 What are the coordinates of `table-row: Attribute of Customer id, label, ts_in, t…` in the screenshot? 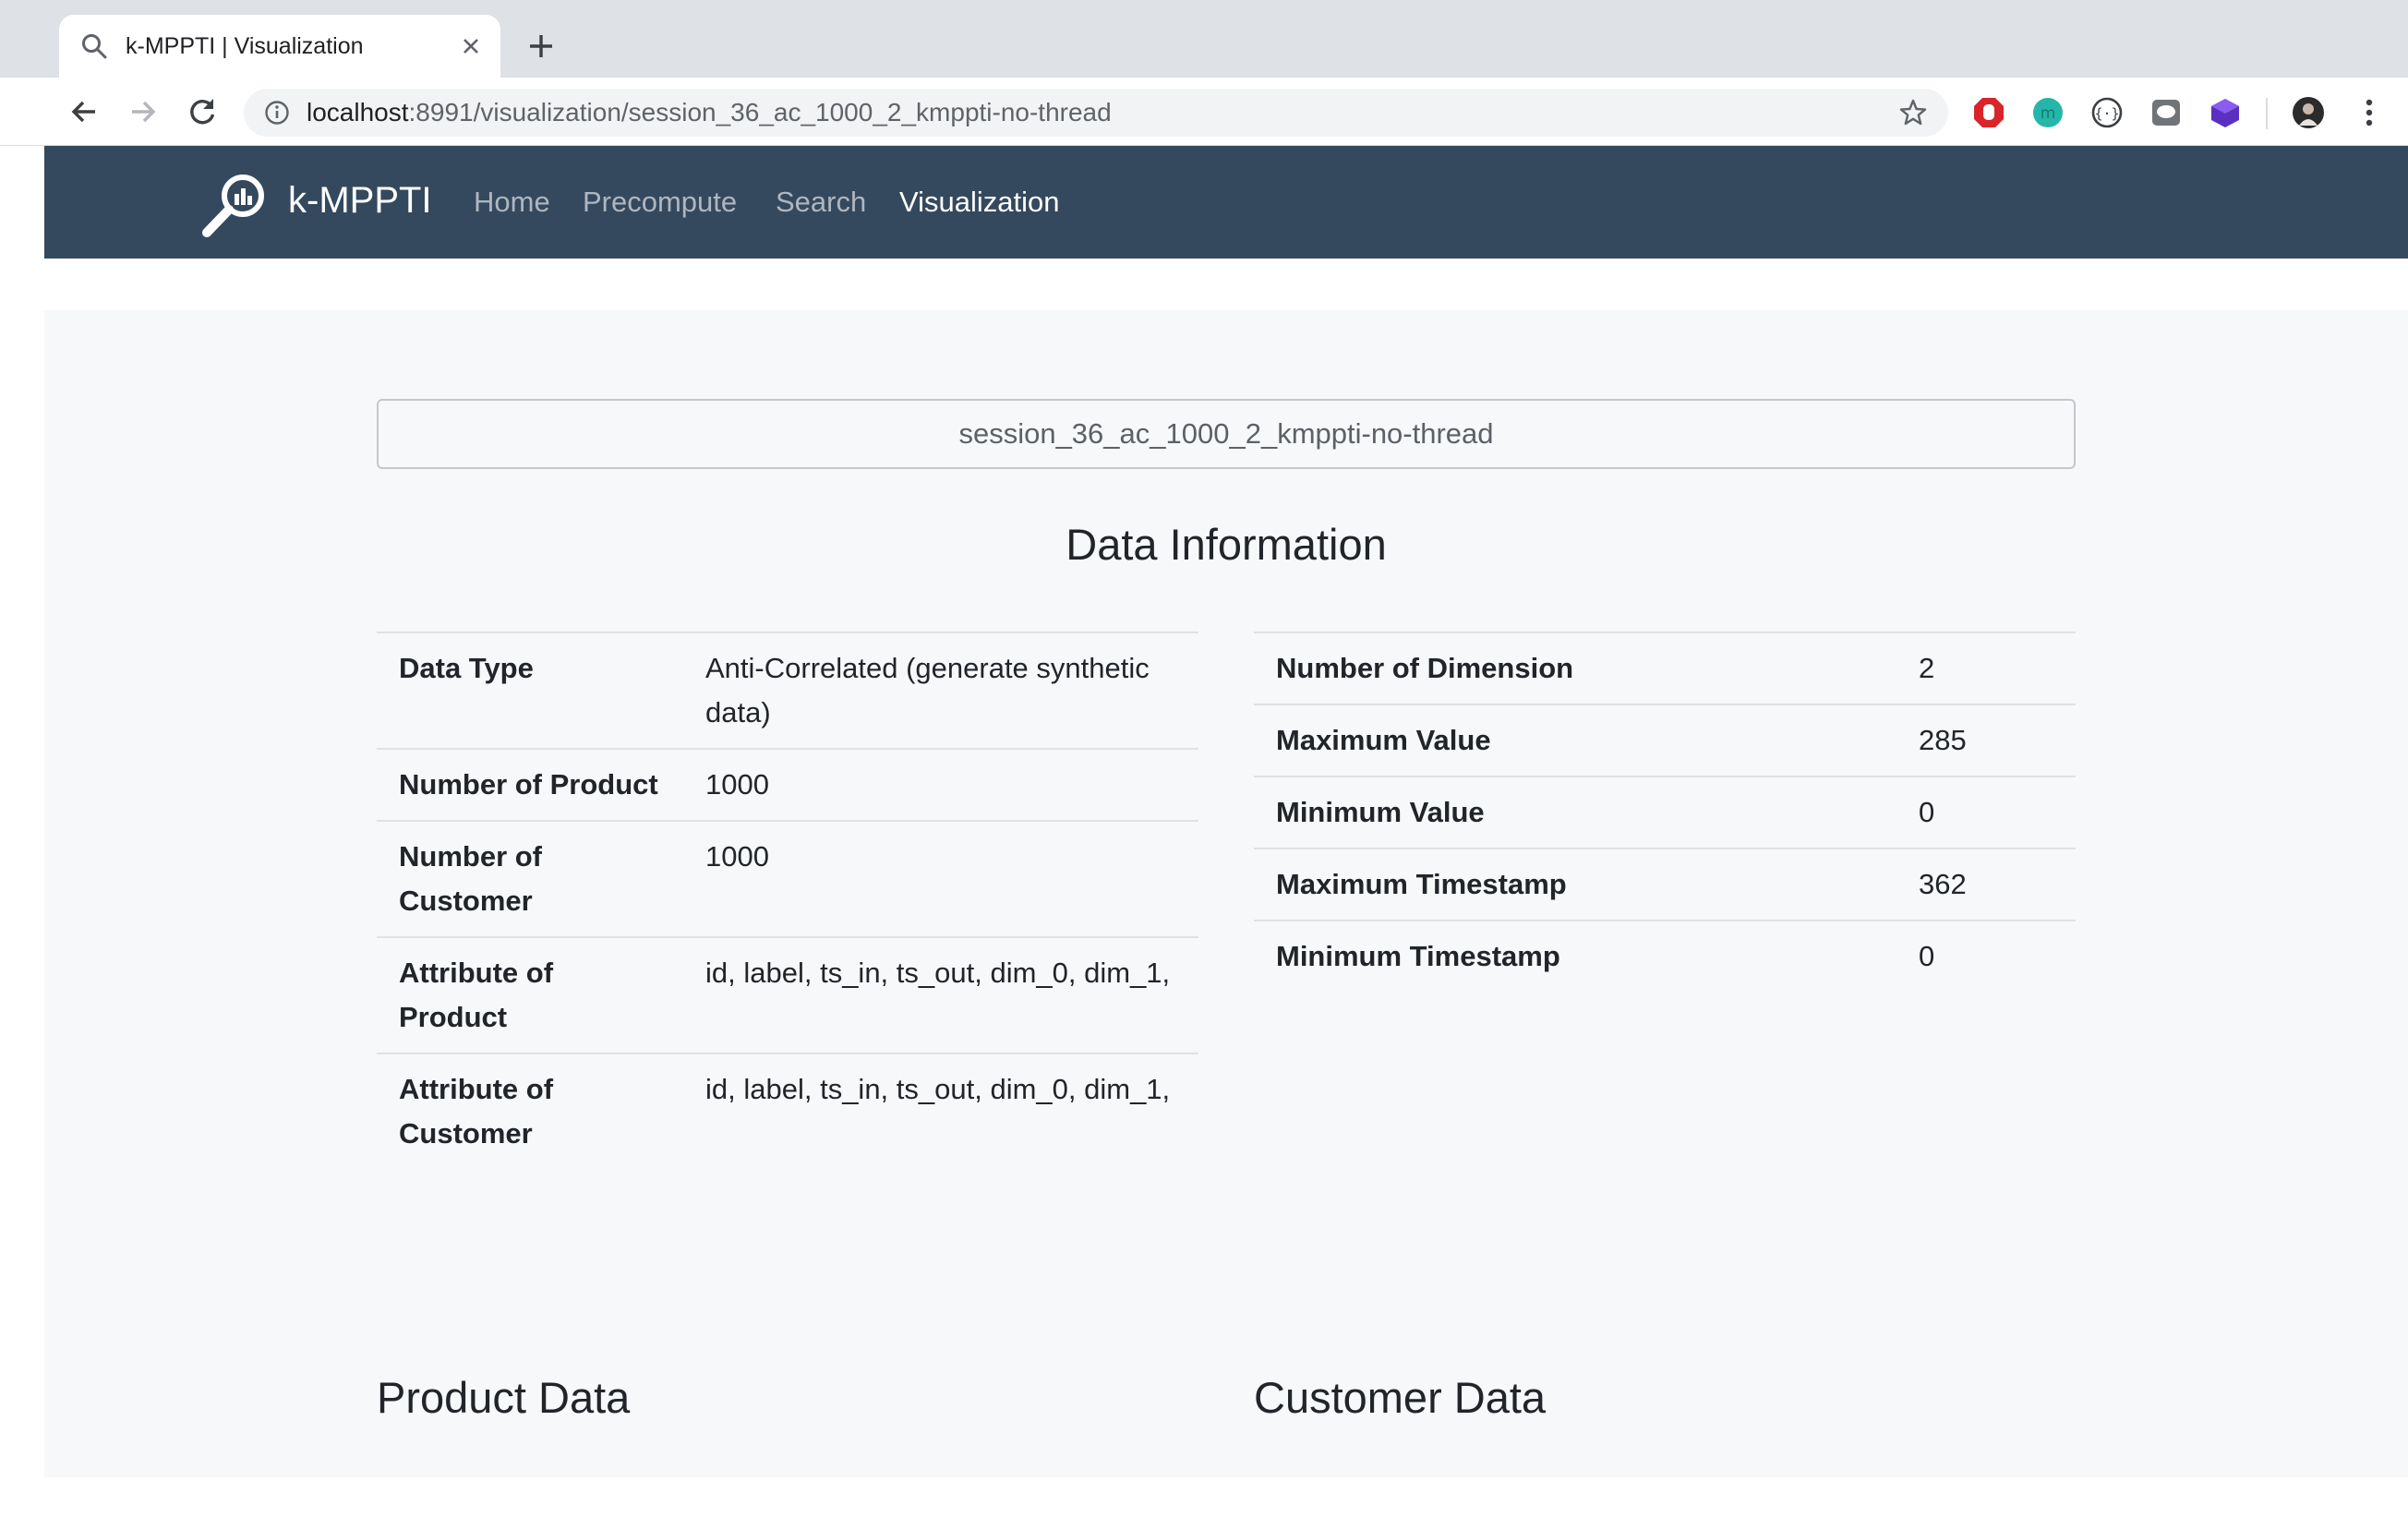 It's located at (787, 1111).